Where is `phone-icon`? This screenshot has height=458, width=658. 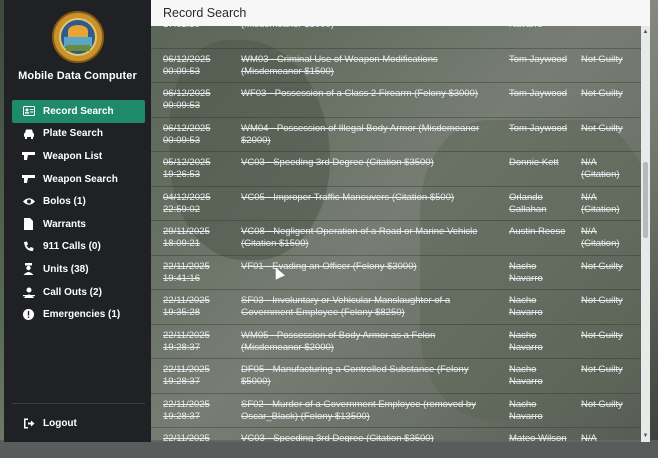 phone-icon is located at coordinates (28, 246).